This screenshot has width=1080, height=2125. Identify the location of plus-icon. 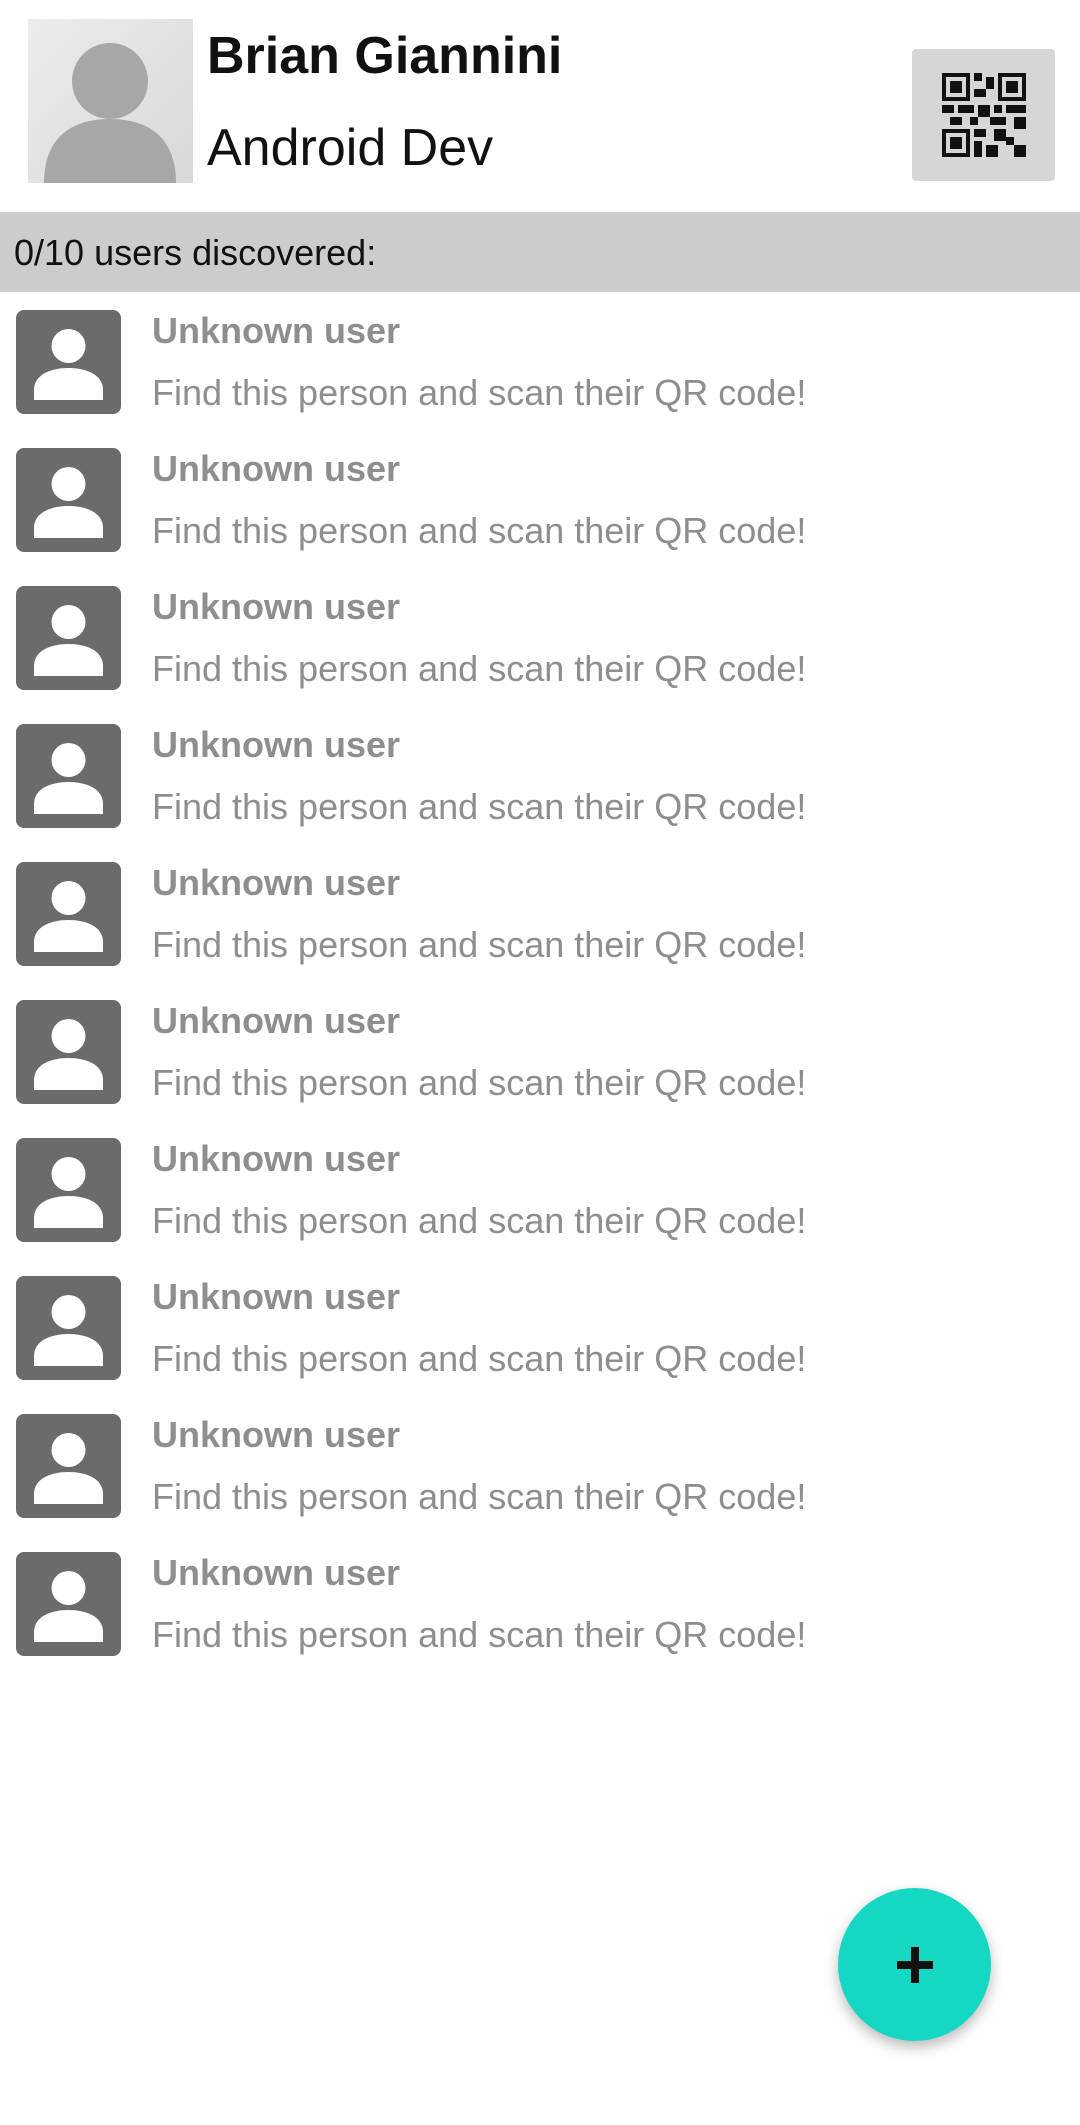
(914, 1964).